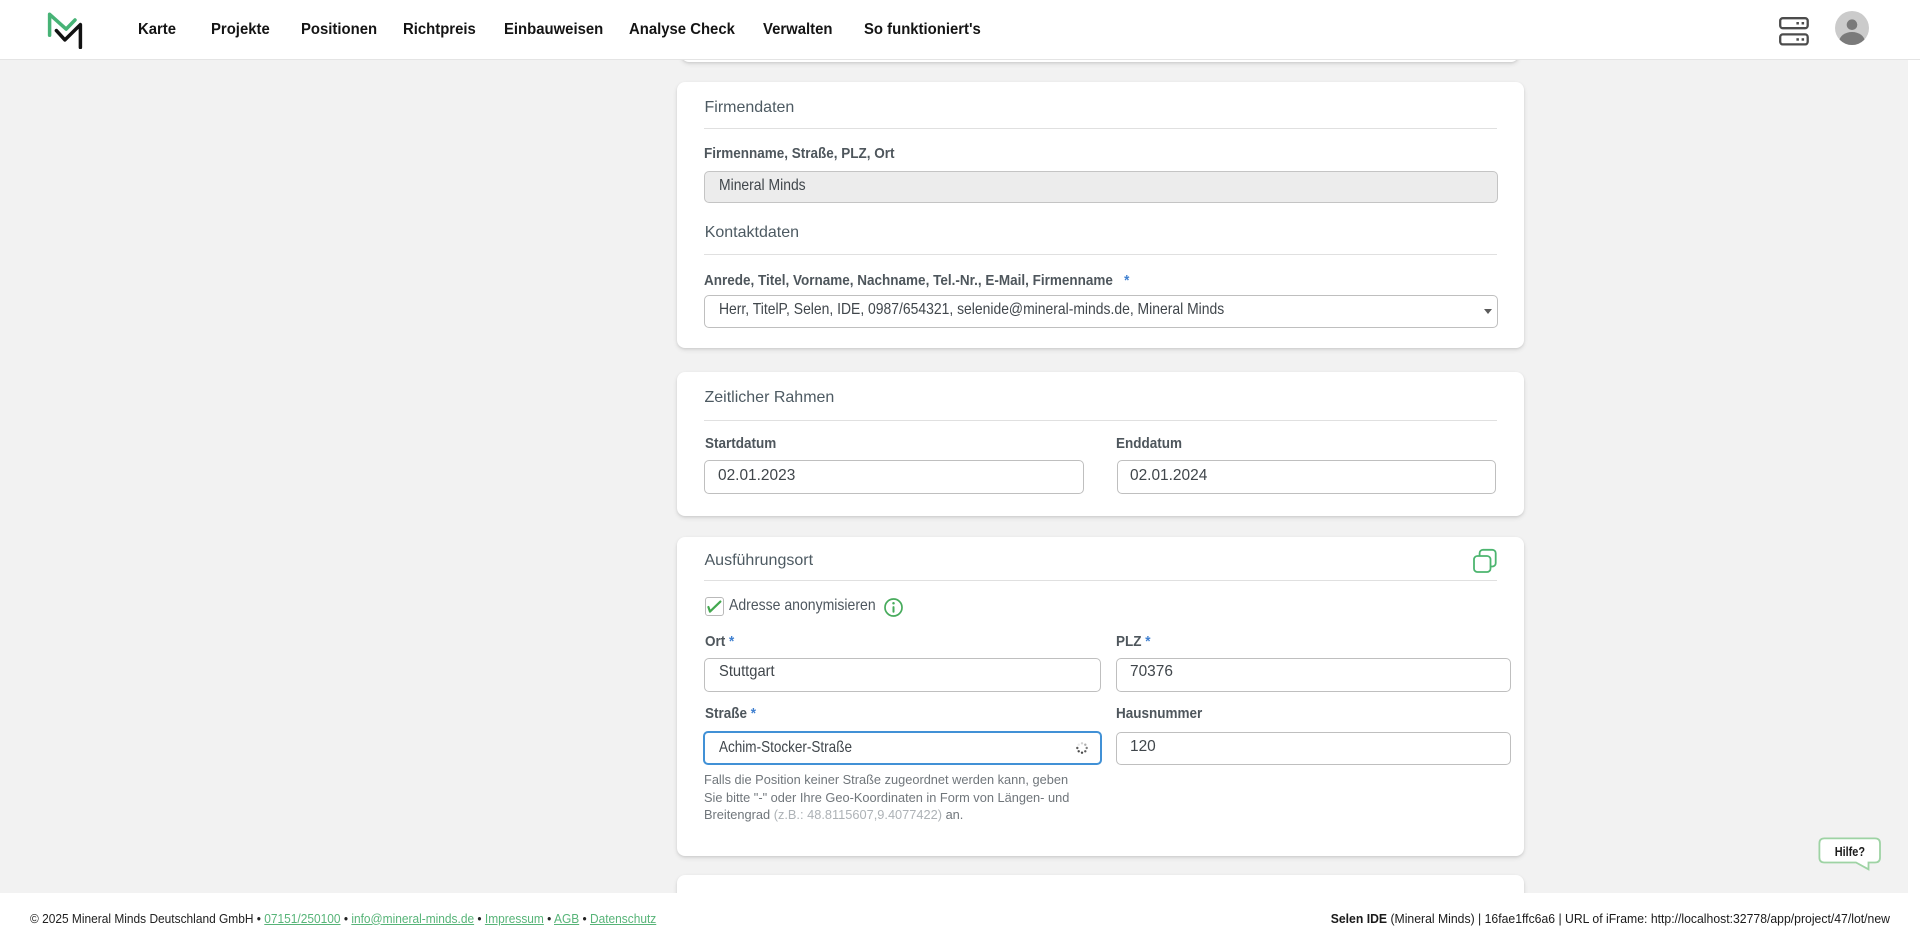  Describe the element at coordinates (1850, 851) in the screenshot. I see `svg-text: Hilfe?` at that location.